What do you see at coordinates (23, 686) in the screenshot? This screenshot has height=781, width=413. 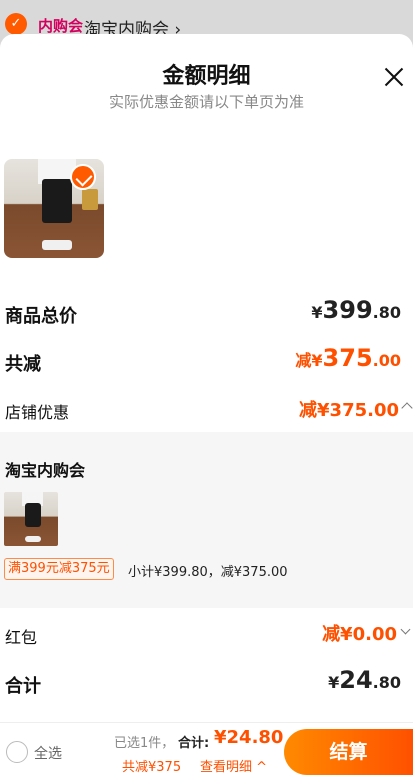 I see `grand-total-label: 合计` at bounding box center [23, 686].